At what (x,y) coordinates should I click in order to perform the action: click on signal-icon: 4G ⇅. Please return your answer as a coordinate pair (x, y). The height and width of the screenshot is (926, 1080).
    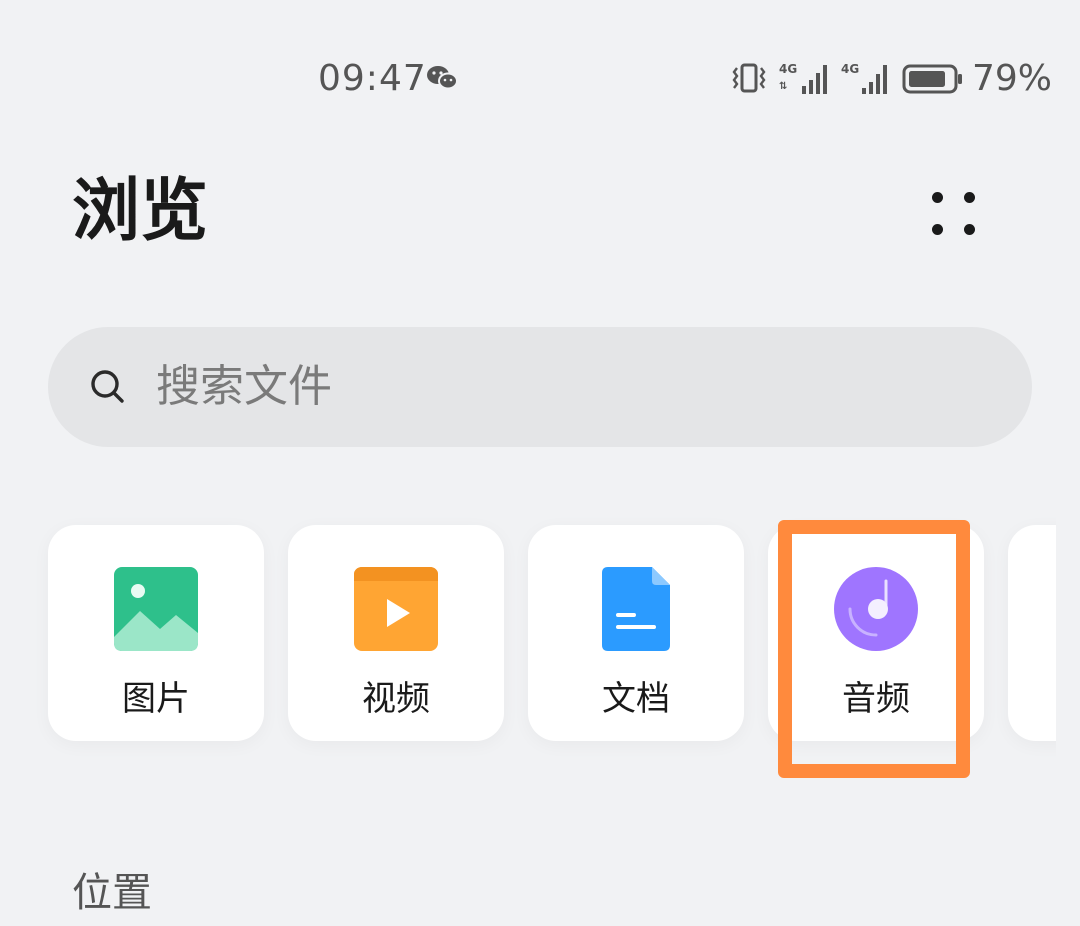
    Looking at the image, I should click on (803, 78).